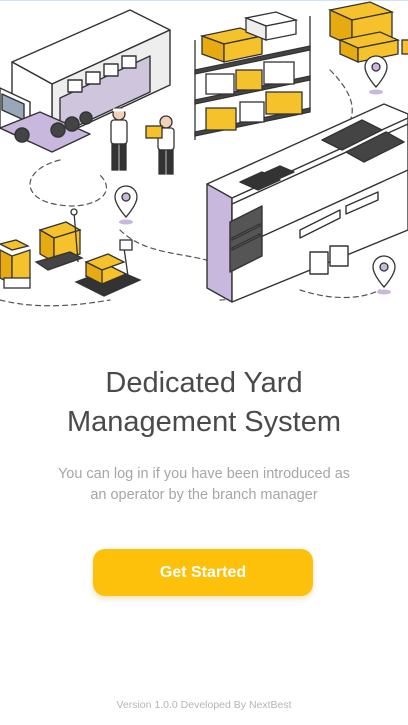 The width and height of the screenshot is (408, 725). I want to click on version-footer: Version 1.0.0 Developed By NextBest, so click(204, 705).